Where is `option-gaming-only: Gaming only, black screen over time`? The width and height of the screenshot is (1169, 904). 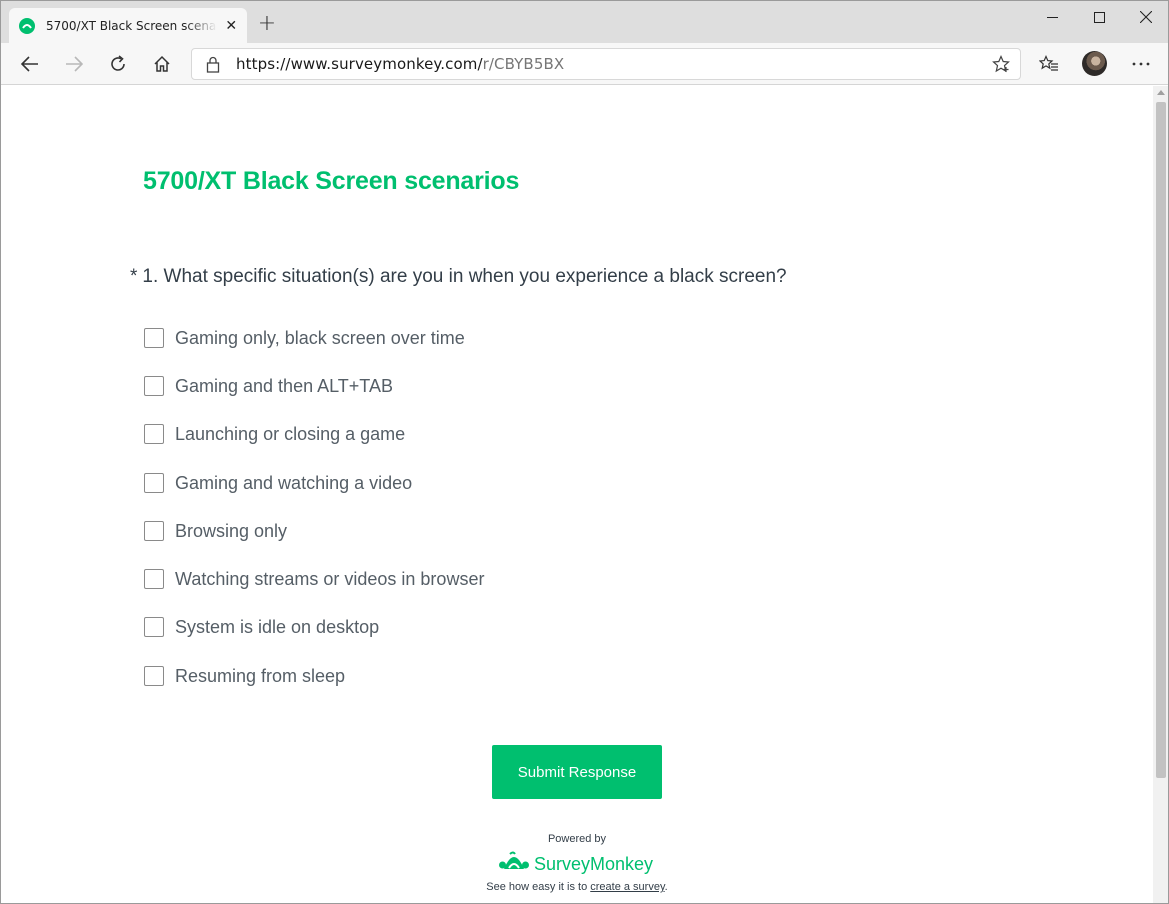 option-gaming-only: Gaming only, black screen over time is located at coordinates (304, 338).